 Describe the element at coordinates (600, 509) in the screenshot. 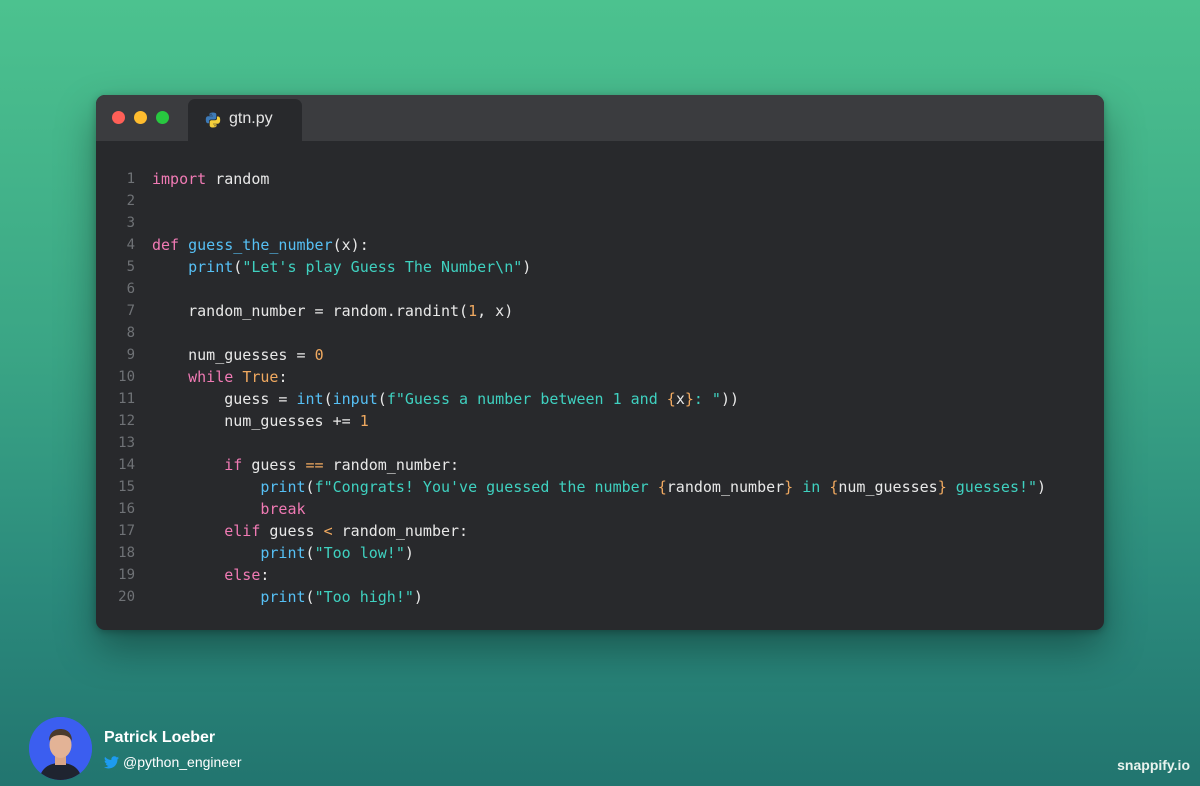

I see `code-line: 16 break` at that location.